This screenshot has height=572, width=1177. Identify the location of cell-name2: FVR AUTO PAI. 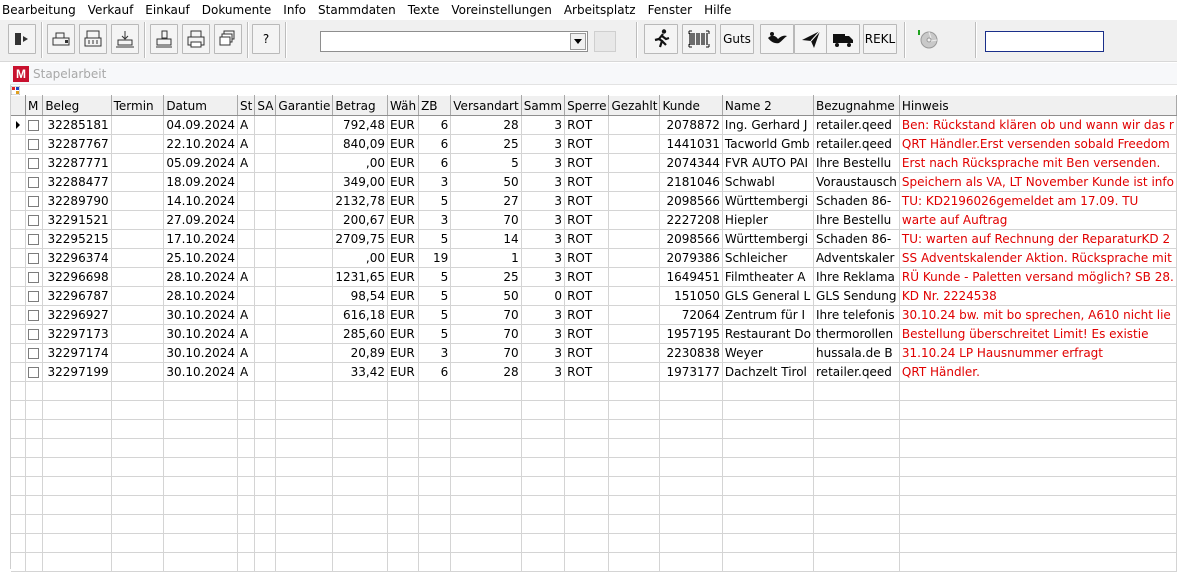
(768, 163).